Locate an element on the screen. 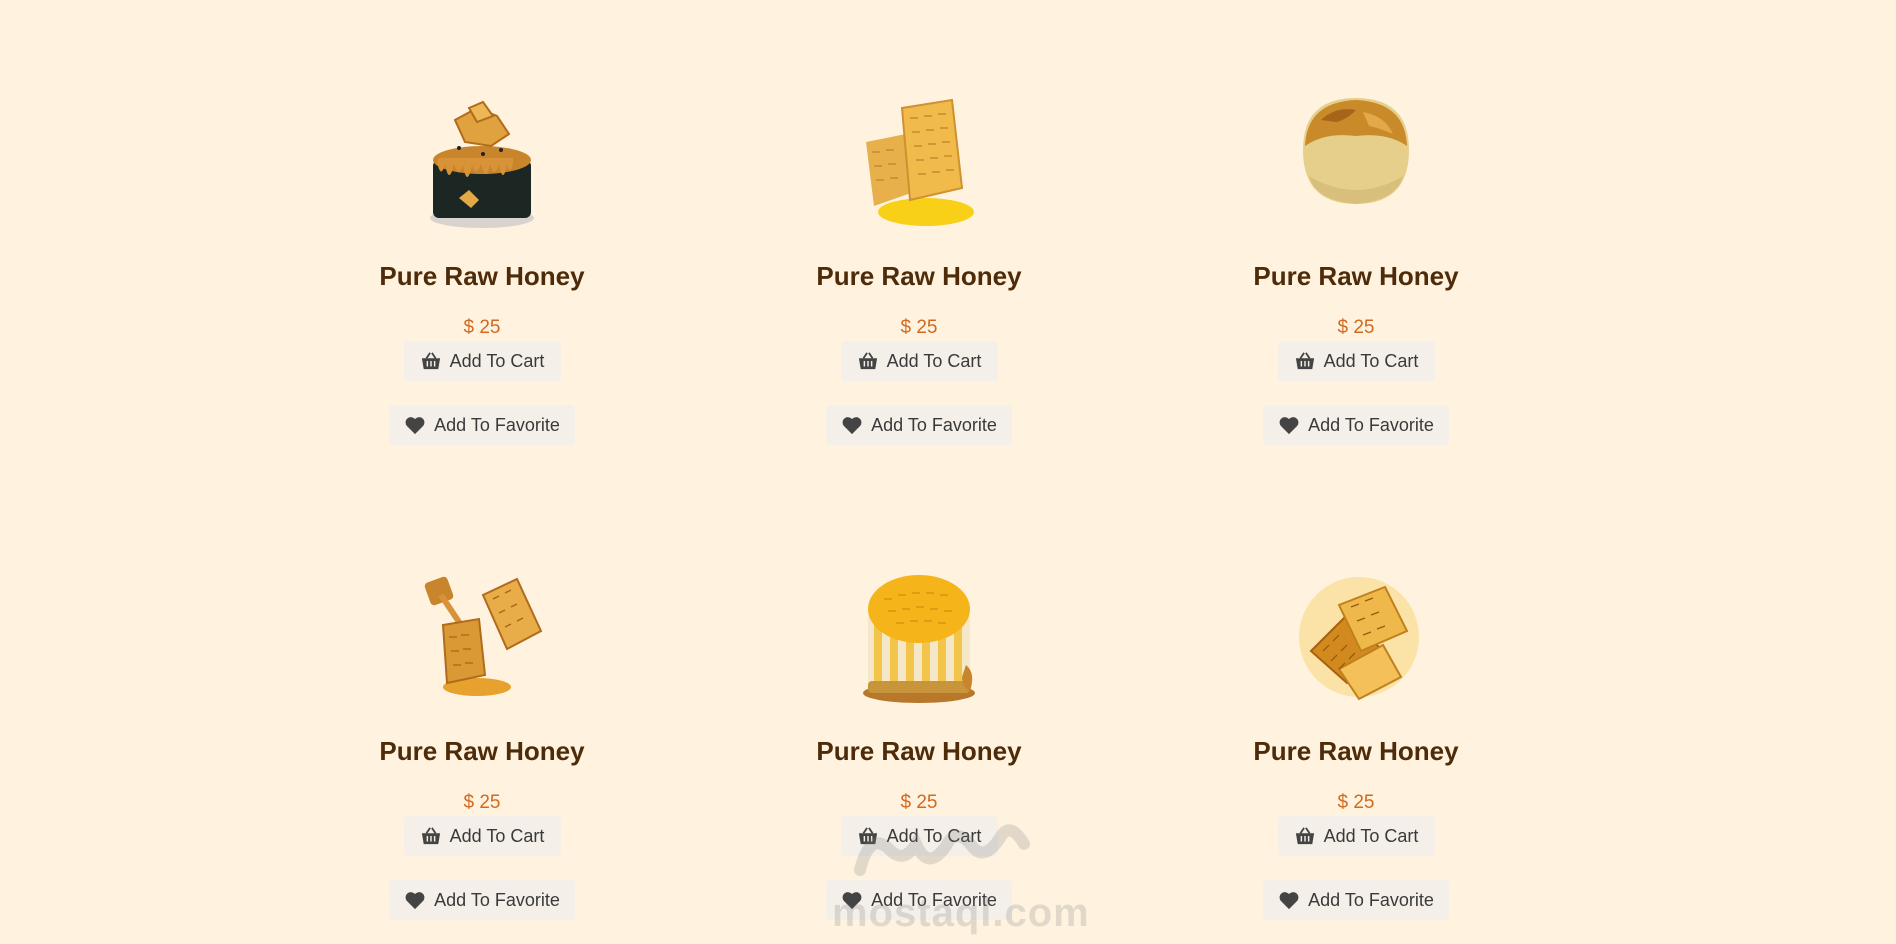 The image size is (1896, 944). product-image-honeycomb-cheesecake is located at coordinates (919, 640).